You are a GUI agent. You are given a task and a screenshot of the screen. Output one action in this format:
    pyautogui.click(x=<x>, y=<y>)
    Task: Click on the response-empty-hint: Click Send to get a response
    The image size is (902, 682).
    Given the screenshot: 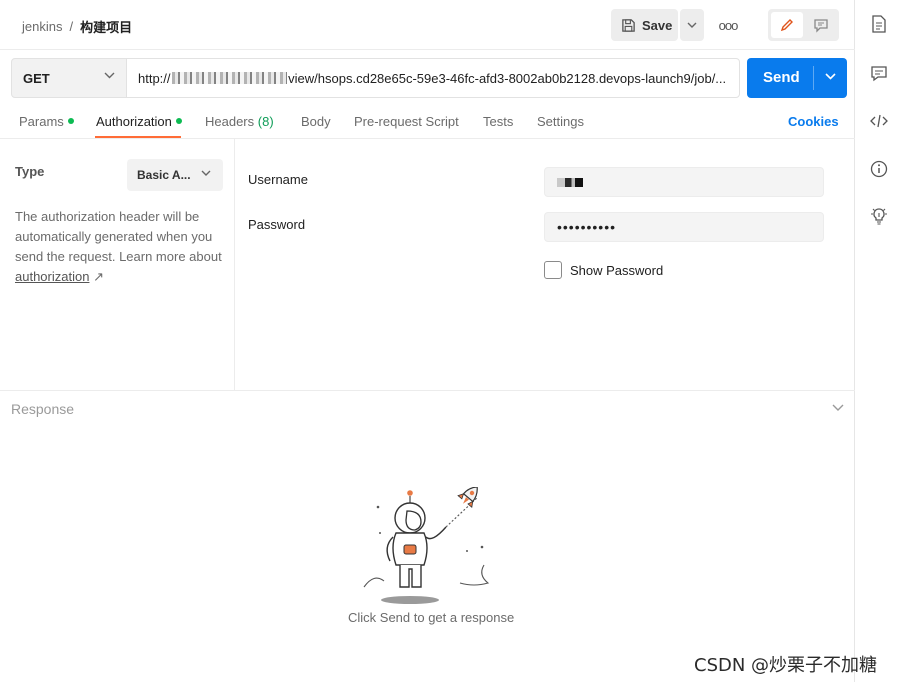 What is the action you would take?
    pyautogui.click(x=431, y=617)
    